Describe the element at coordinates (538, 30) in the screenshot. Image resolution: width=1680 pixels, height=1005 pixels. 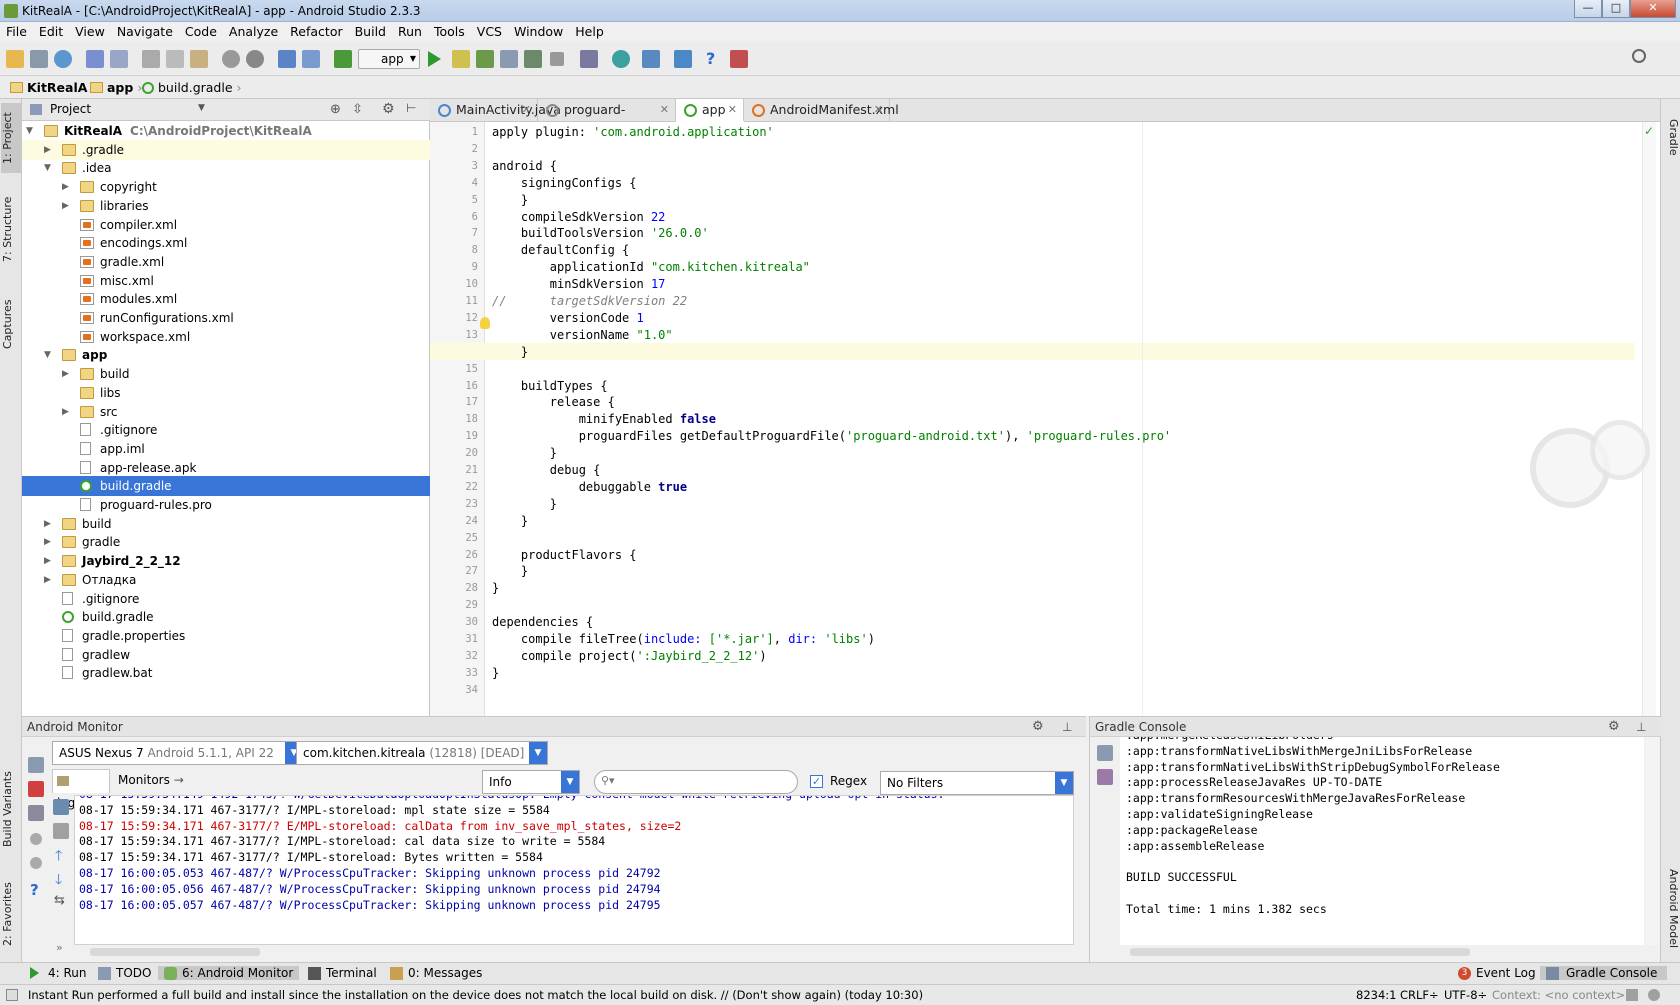
I see `menu-window: Window` at that location.